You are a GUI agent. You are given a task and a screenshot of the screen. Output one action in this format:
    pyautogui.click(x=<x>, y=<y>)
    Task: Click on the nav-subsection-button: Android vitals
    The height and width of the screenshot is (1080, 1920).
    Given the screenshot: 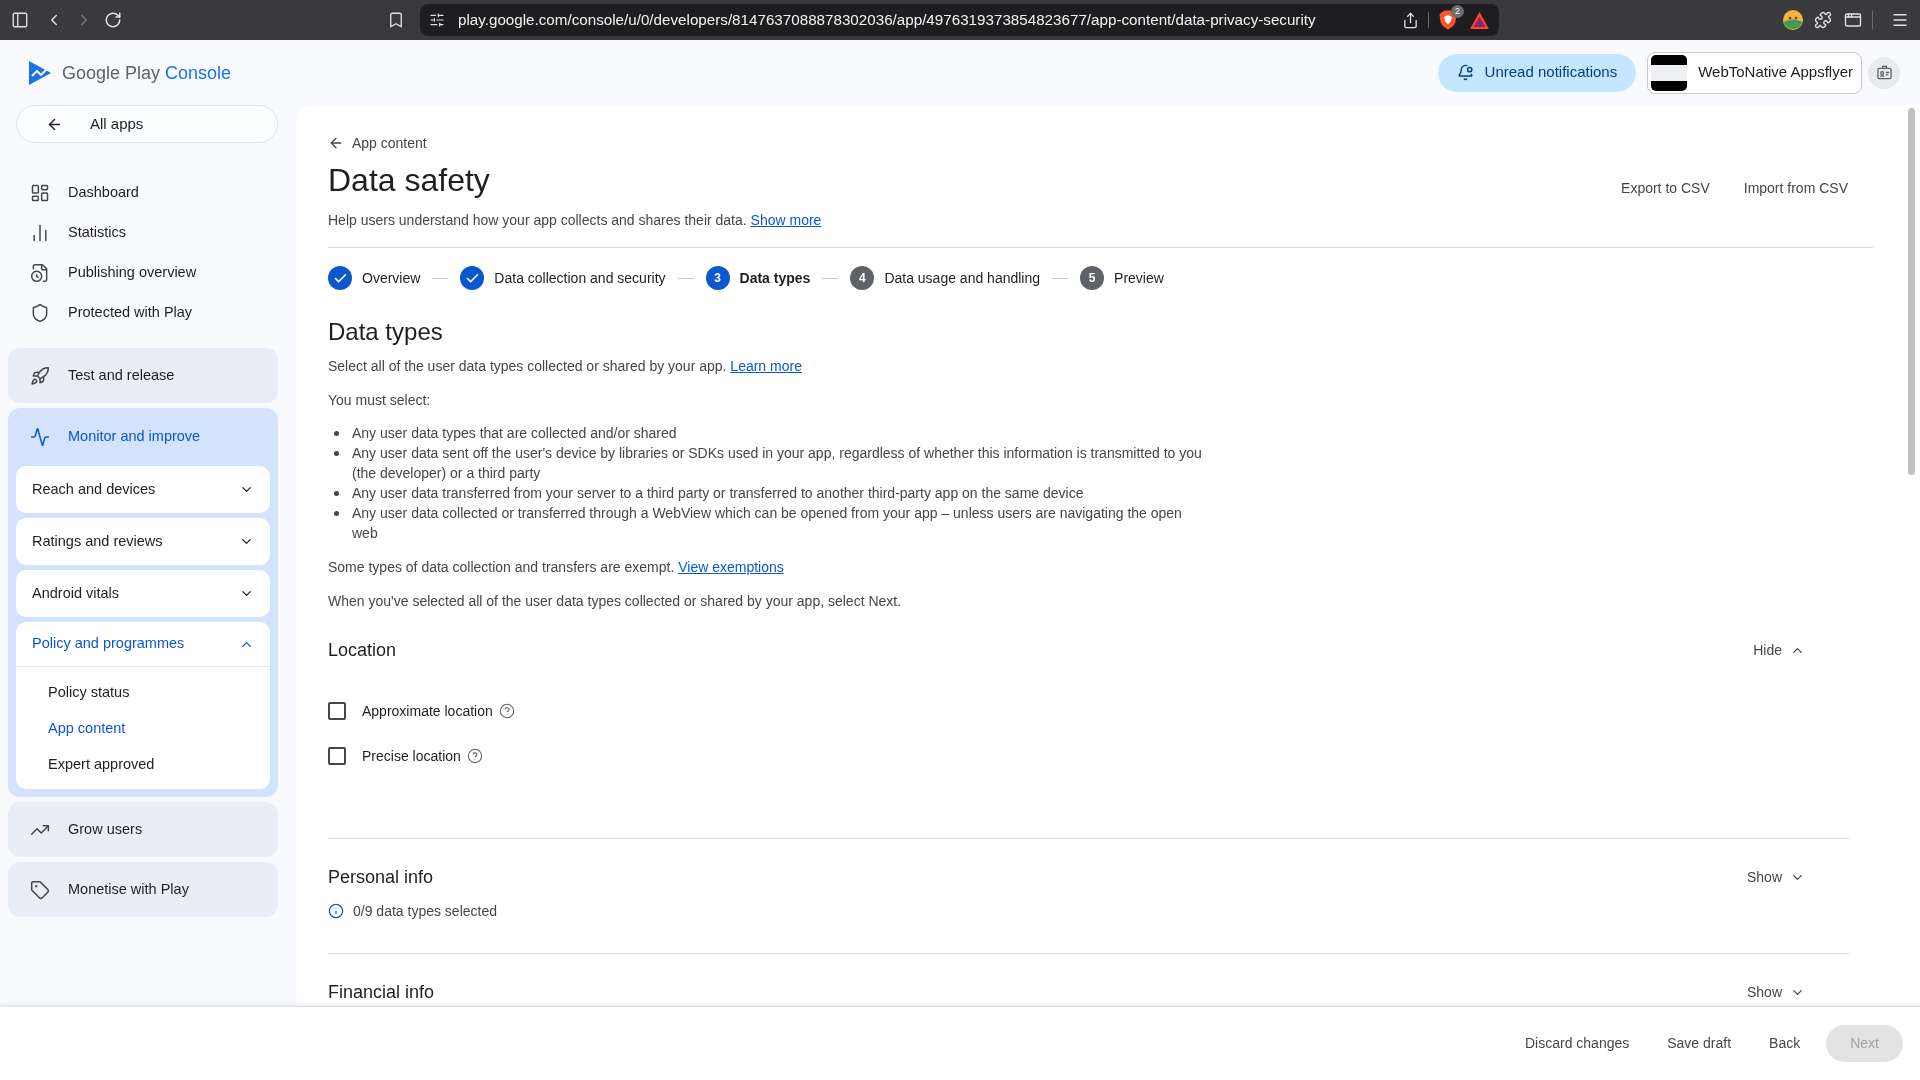 What is the action you would take?
    pyautogui.click(x=143, y=593)
    